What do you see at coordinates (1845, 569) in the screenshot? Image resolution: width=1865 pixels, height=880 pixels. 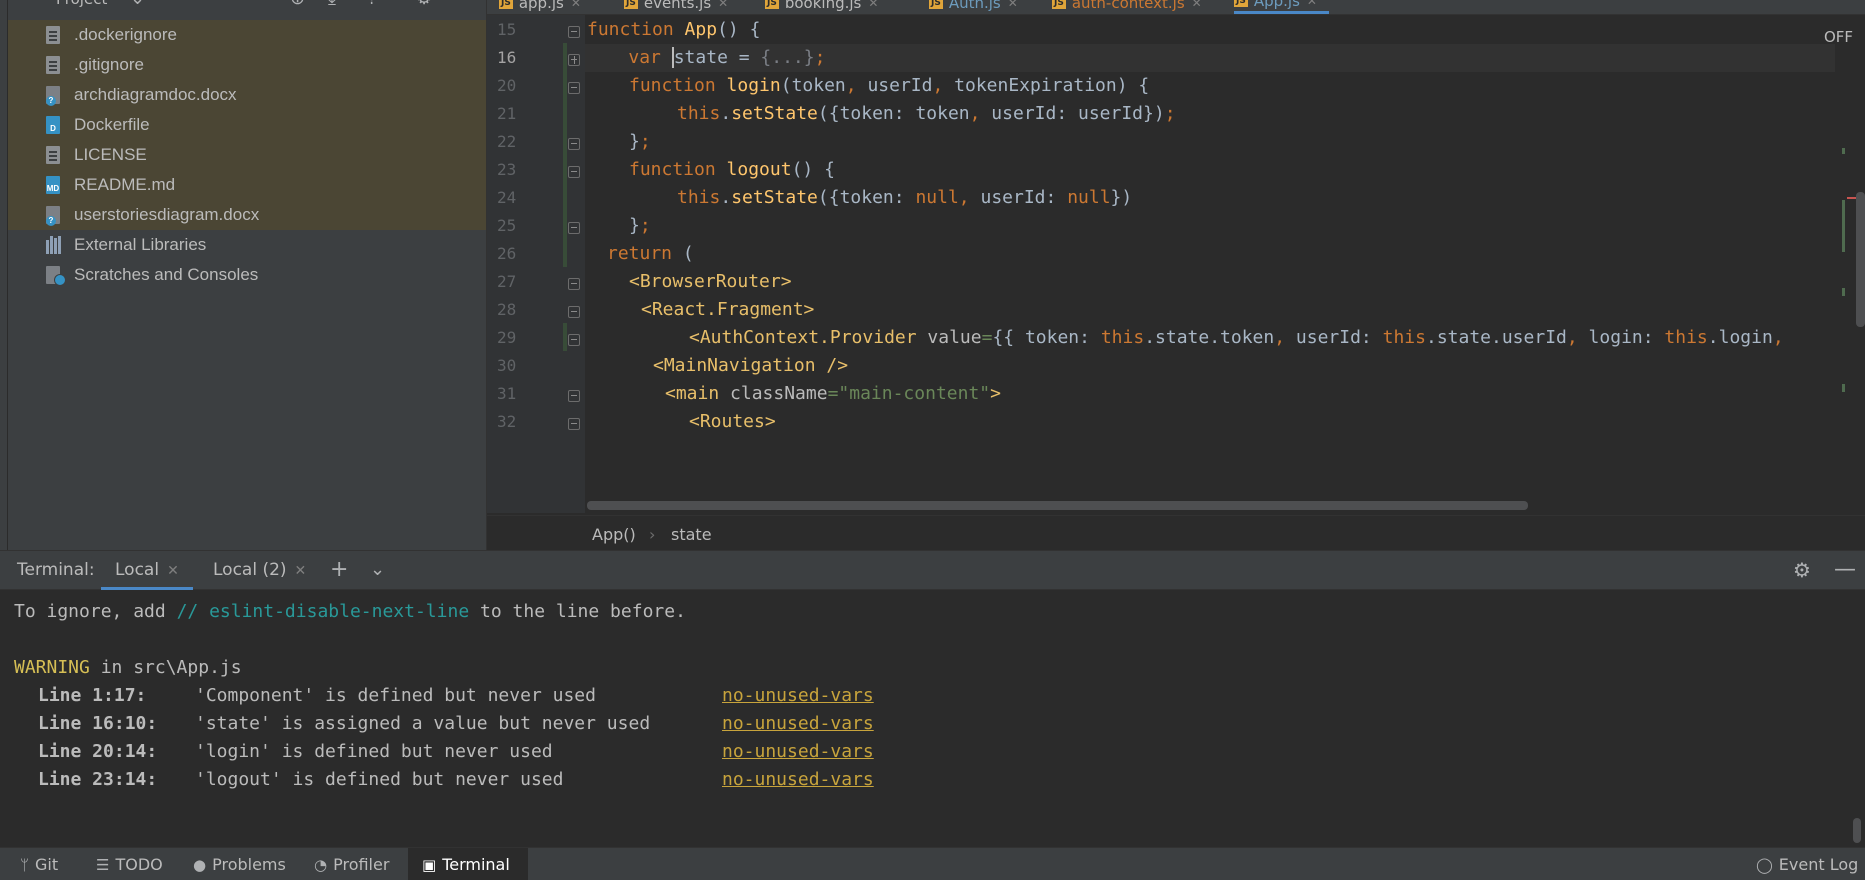 I see `minimize-icon: —` at bounding box center [1845, 569].